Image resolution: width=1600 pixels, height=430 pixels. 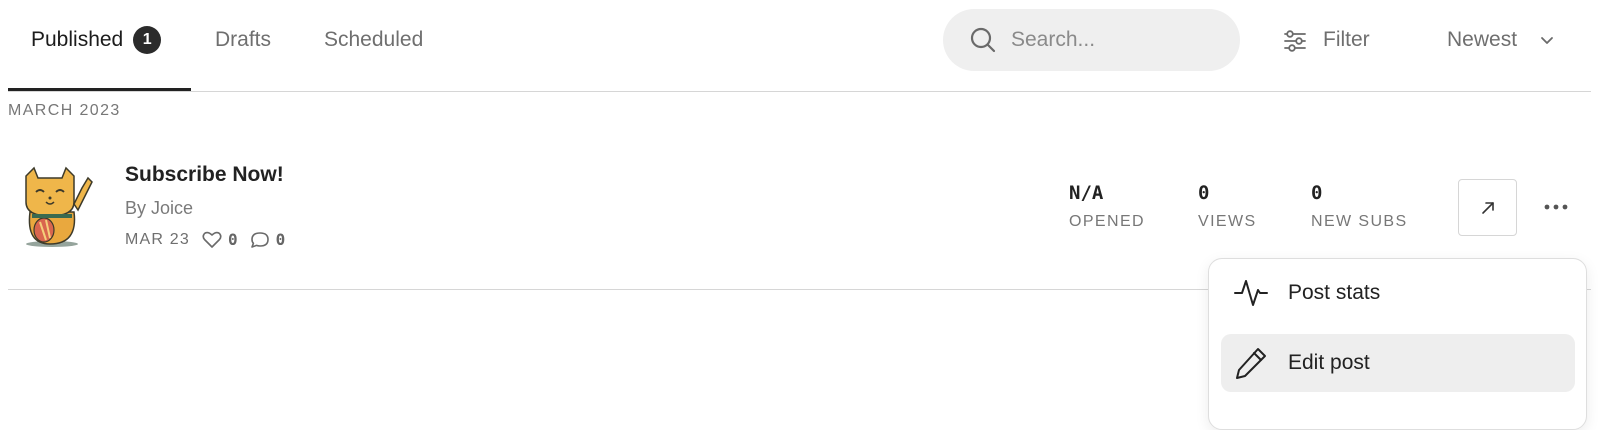 I want to click on ellipsis-icon, so click(x=1556, y=207).